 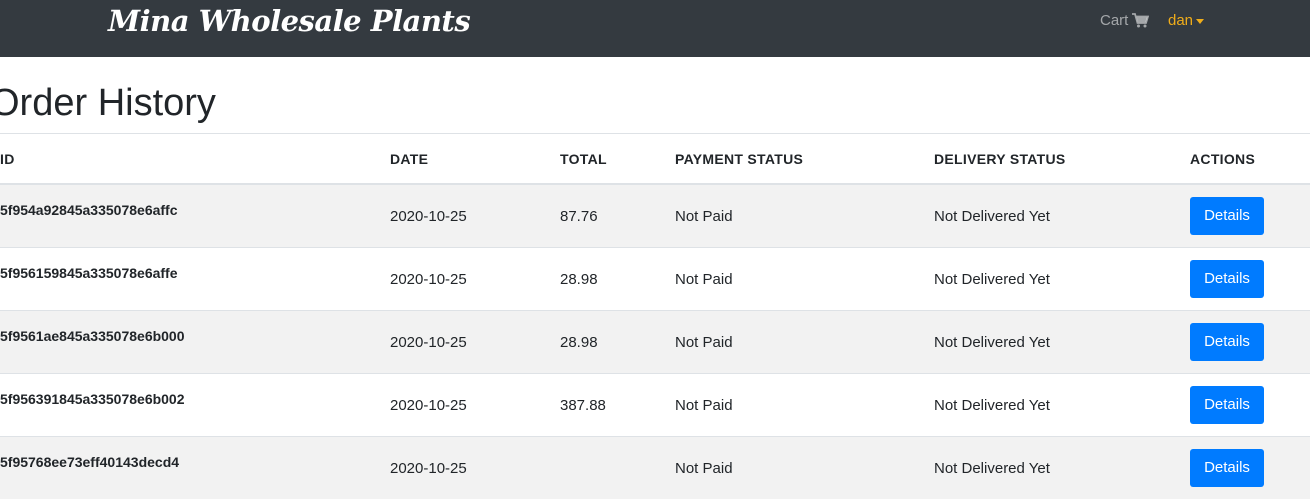 I want to click on navbar: Mina Wholesale Plants Cart dan, so click(x=655, y=28).